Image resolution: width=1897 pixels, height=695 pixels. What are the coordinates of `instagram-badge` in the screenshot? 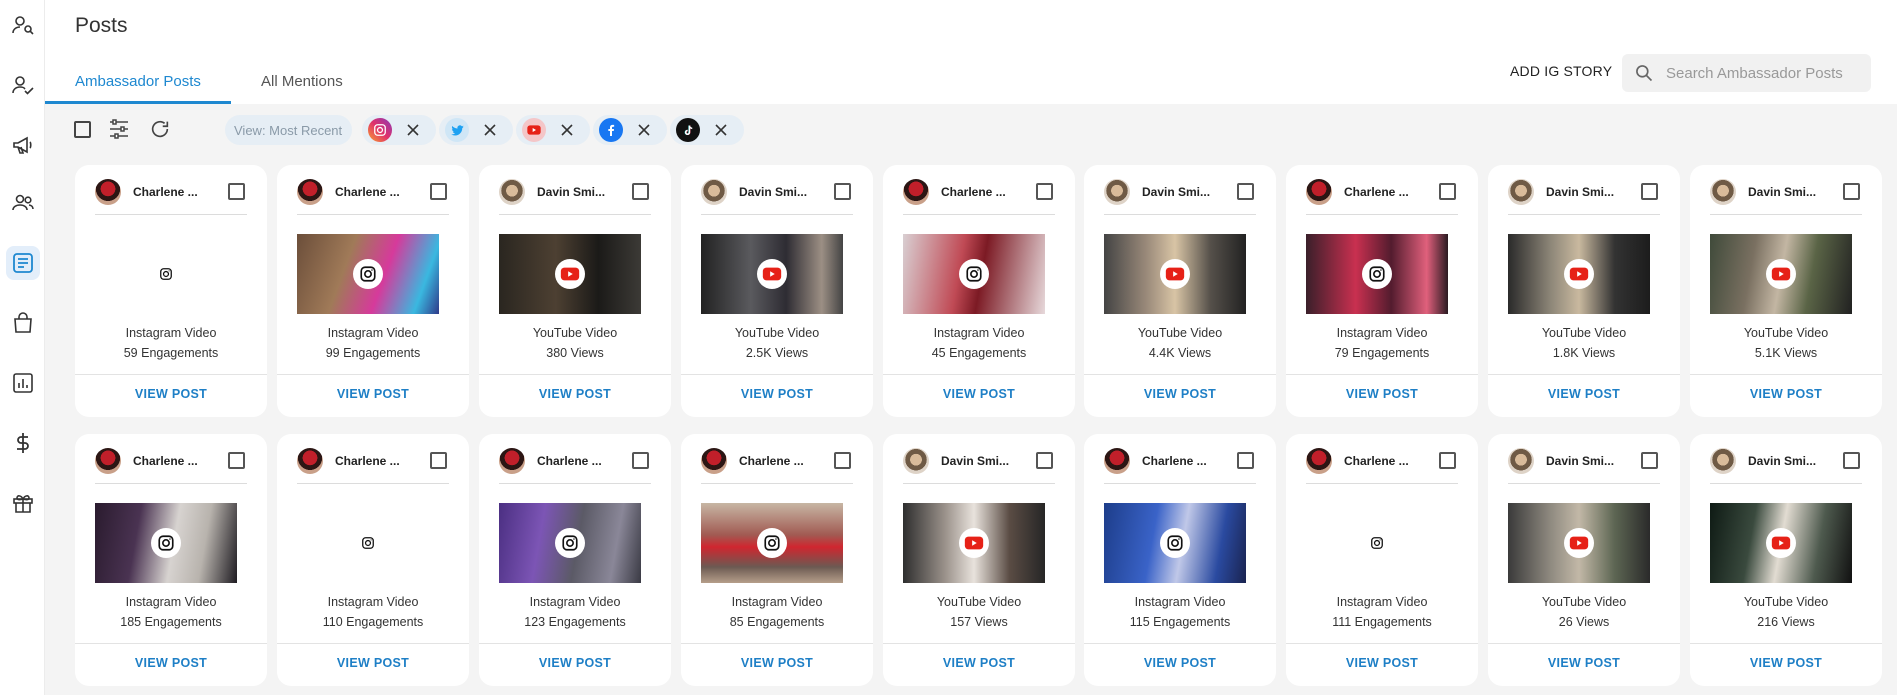 It's located at (974, 274).